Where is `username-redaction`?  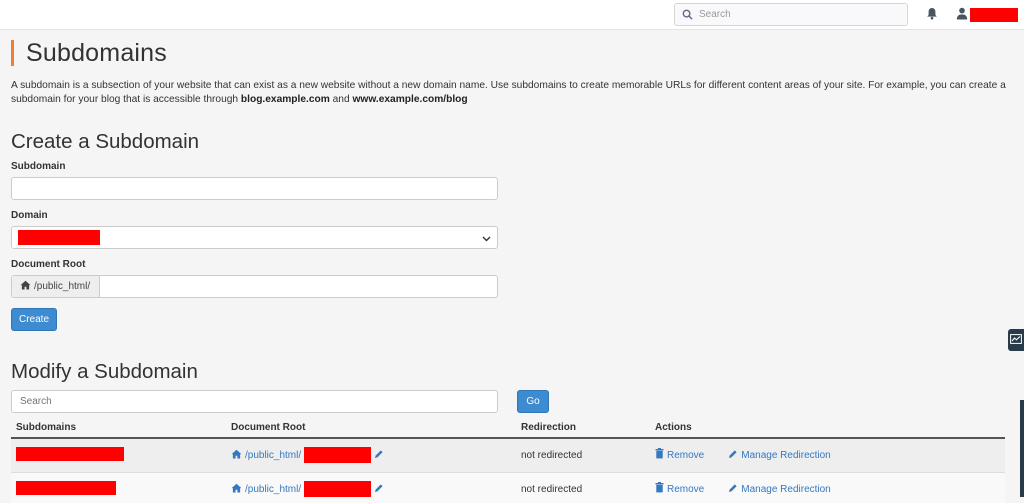 username-redaction is located at coordinates (994, 15).